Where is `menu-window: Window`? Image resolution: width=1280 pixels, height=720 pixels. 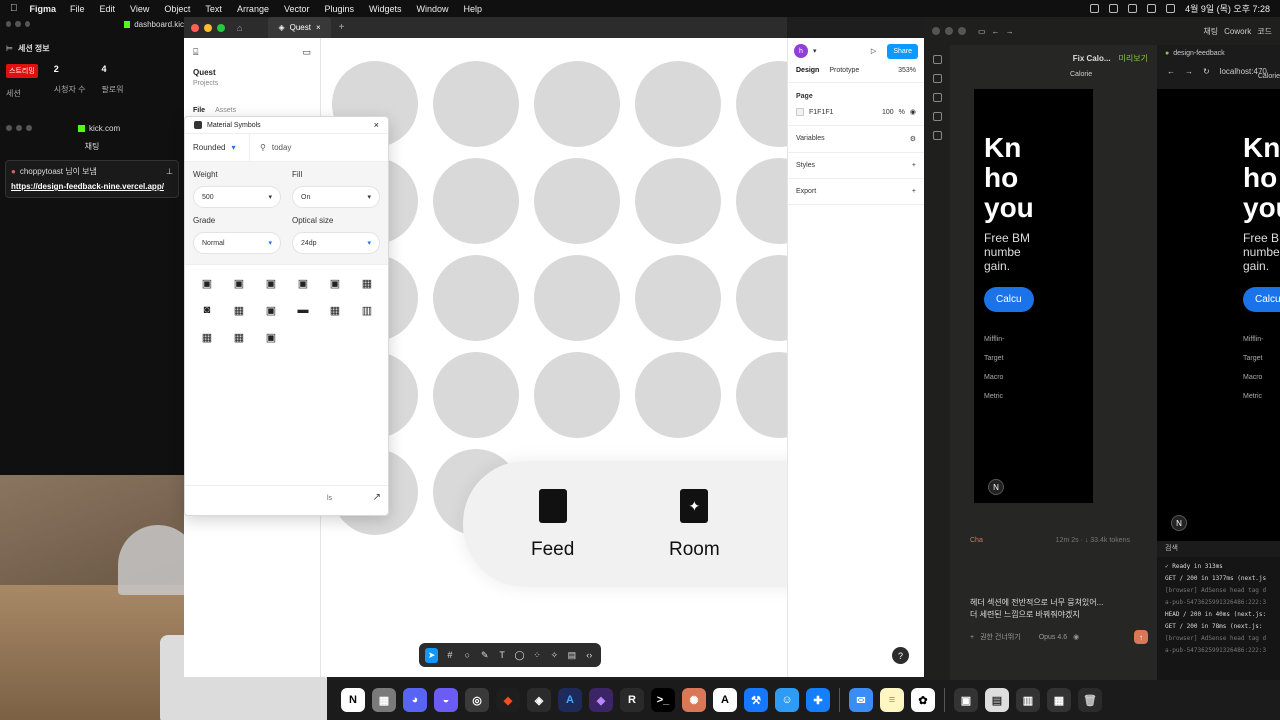 menu-window: Window is located at coordinates (433, 9).